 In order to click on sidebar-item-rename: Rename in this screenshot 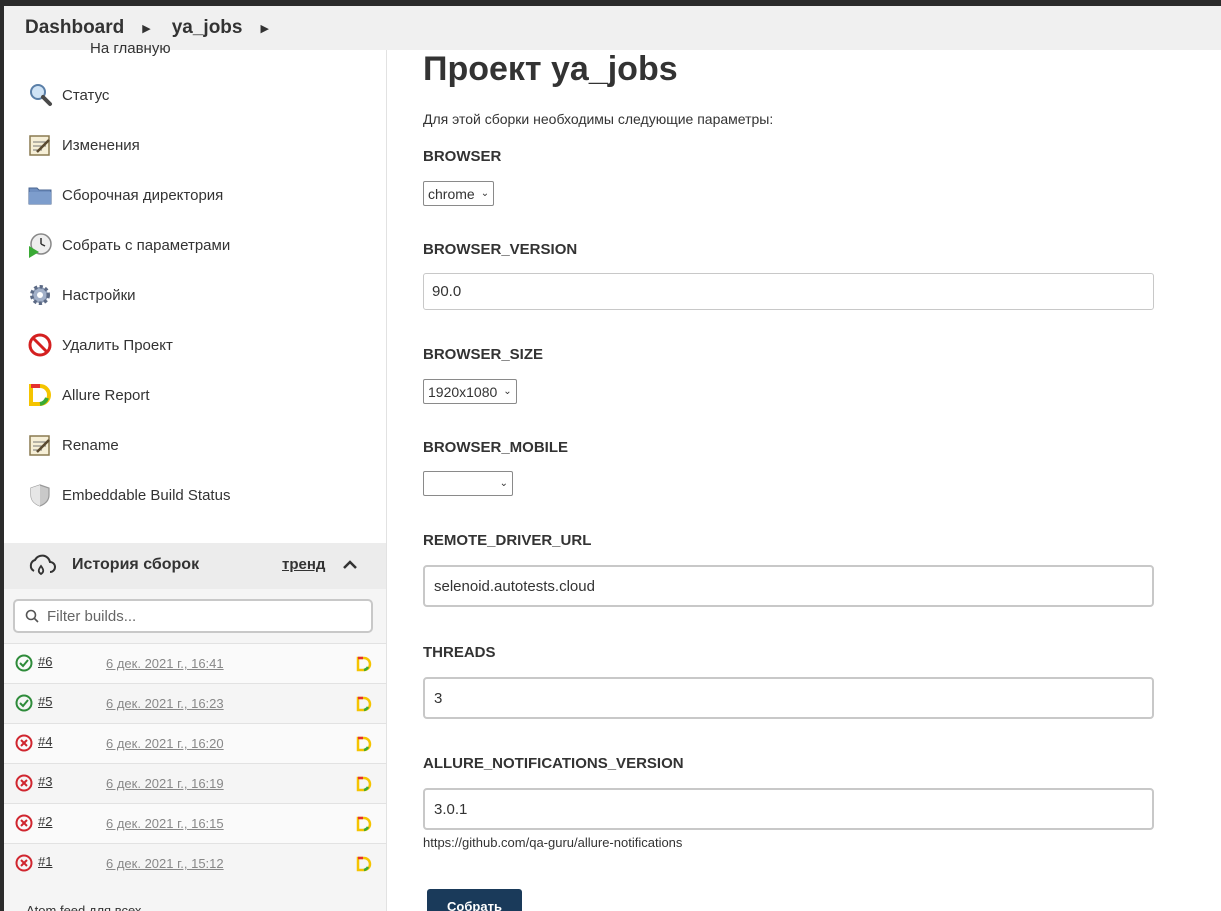, I will do `click(72, 445)`.